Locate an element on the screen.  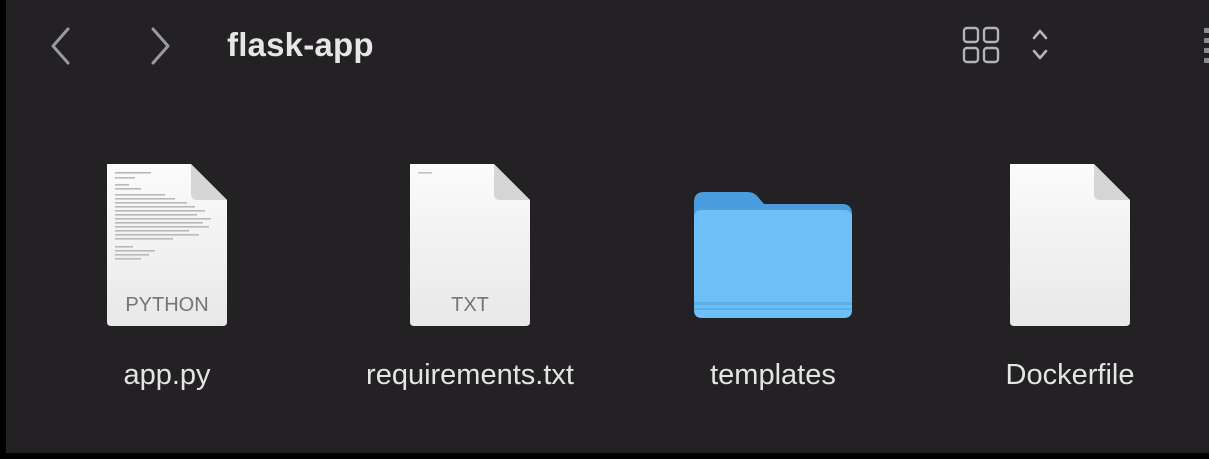
forward-button is located at coordinates (159, 46).